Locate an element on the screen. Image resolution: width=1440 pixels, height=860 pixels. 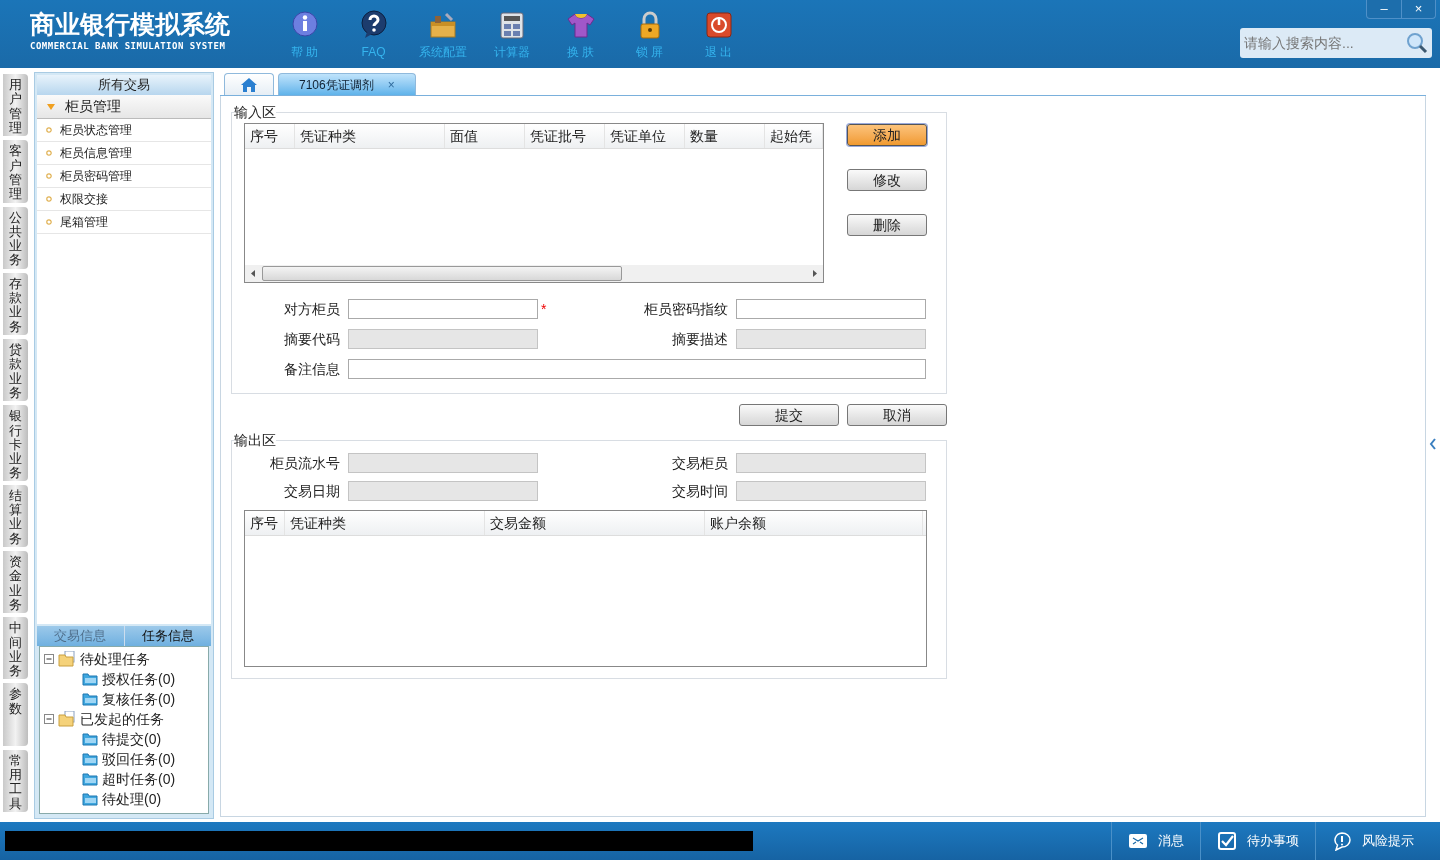
menu-item: 柜员状态管理 is located at coordinates (124, 130).